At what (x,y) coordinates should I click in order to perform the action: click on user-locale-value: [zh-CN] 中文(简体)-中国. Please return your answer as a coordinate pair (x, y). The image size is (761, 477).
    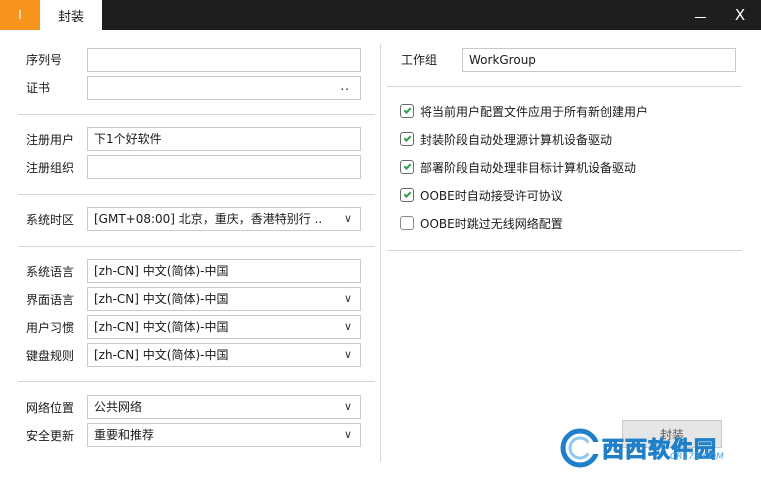
    Looking at the image, I should click on (161, 327).